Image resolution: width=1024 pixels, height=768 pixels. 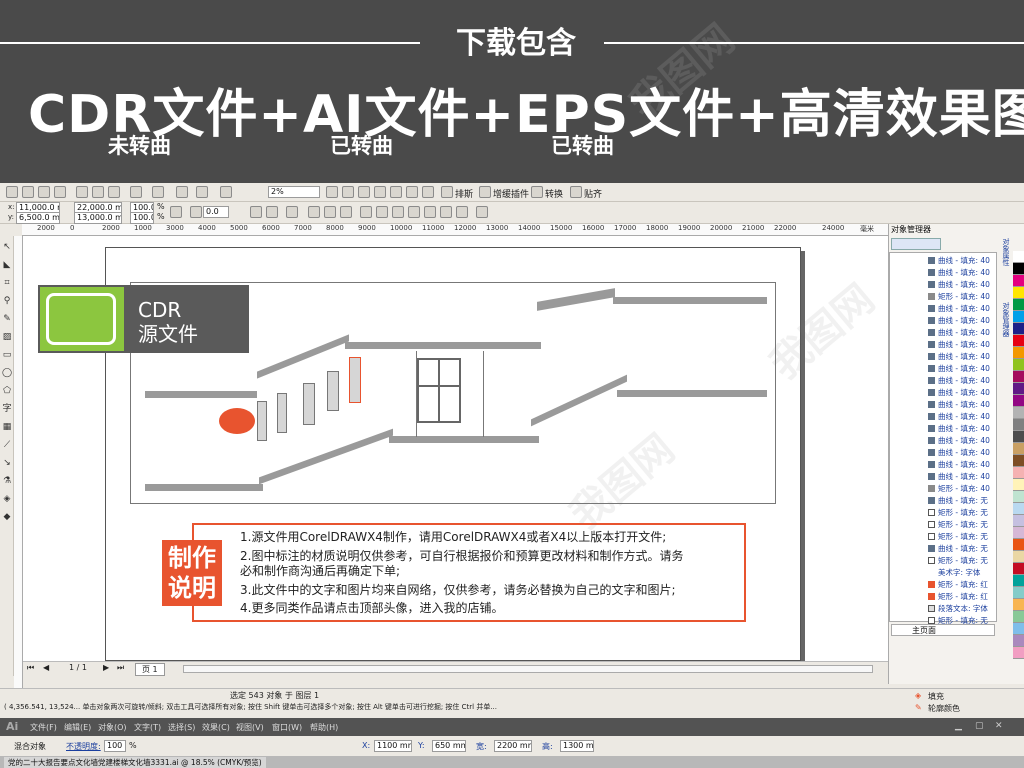 I want to click on toolbar-label-plugin: 增缓插件, so click(x=511, y=193).